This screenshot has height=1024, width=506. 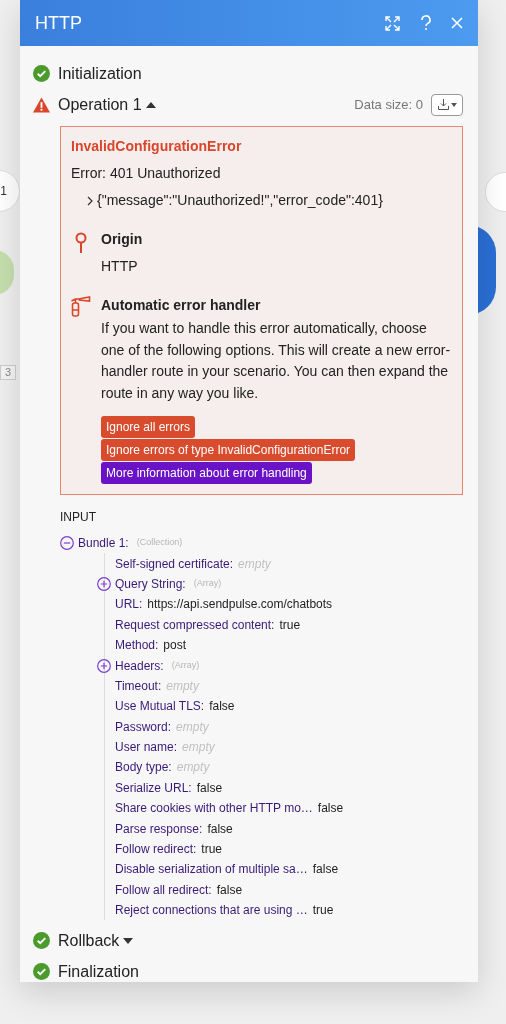 I want to click on data-size-label: Data size: 0, so click(x=388, y=104).